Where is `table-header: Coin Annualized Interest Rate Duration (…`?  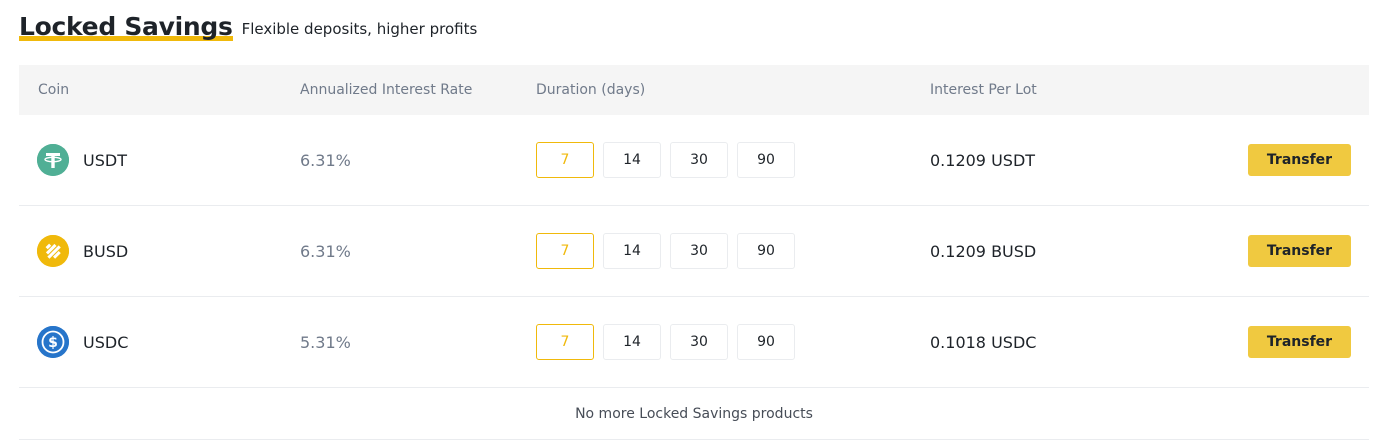
table-header: Coin Annualized Interest Rate Duration (… is located at coordinates (694, 90).